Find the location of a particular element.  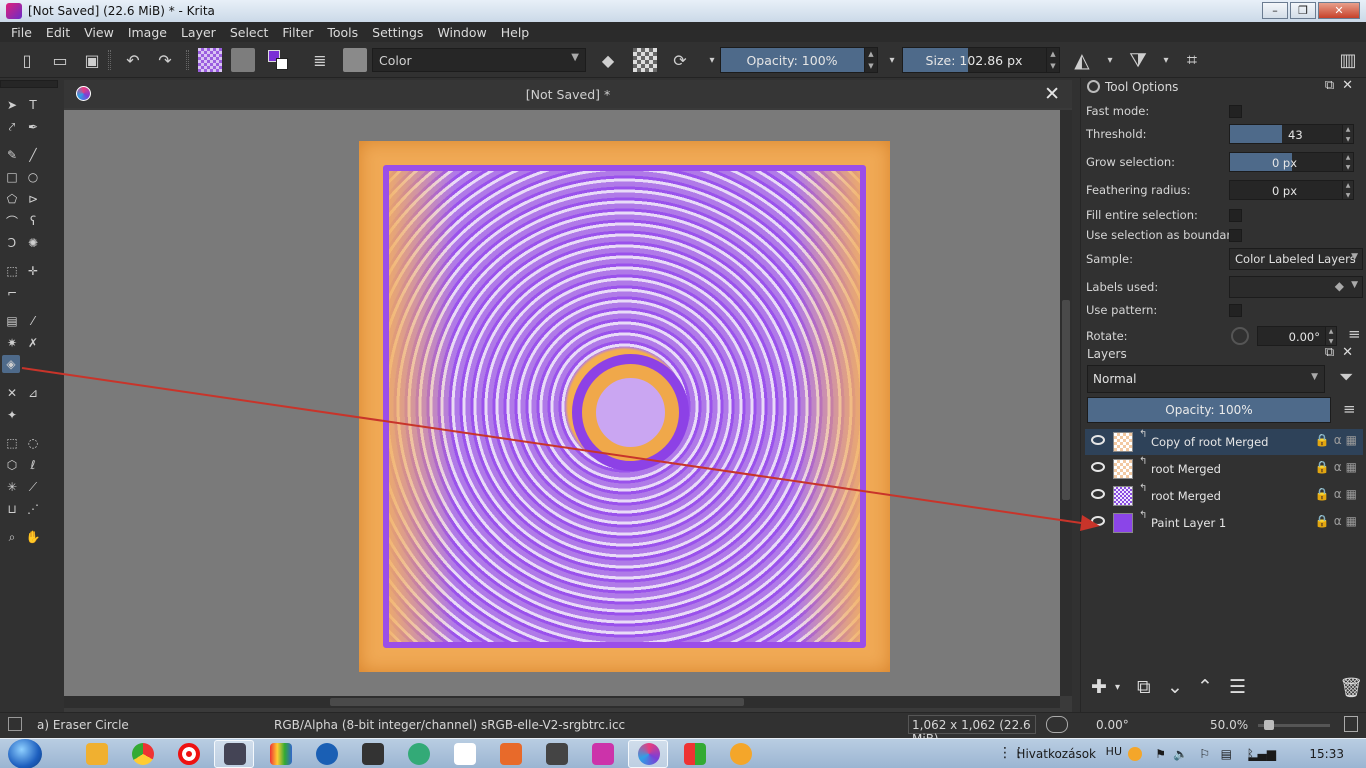

chrome-icon is located at coordinates (143, 754).